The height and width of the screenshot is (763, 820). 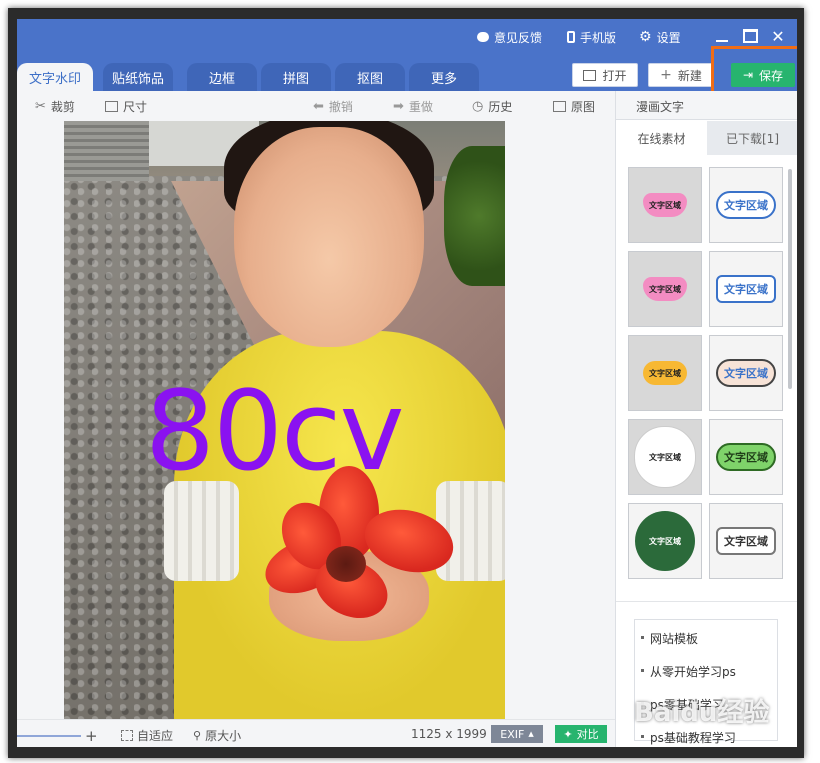 I want to click on tab-collage: 拼图, so click(x=296, y=77).